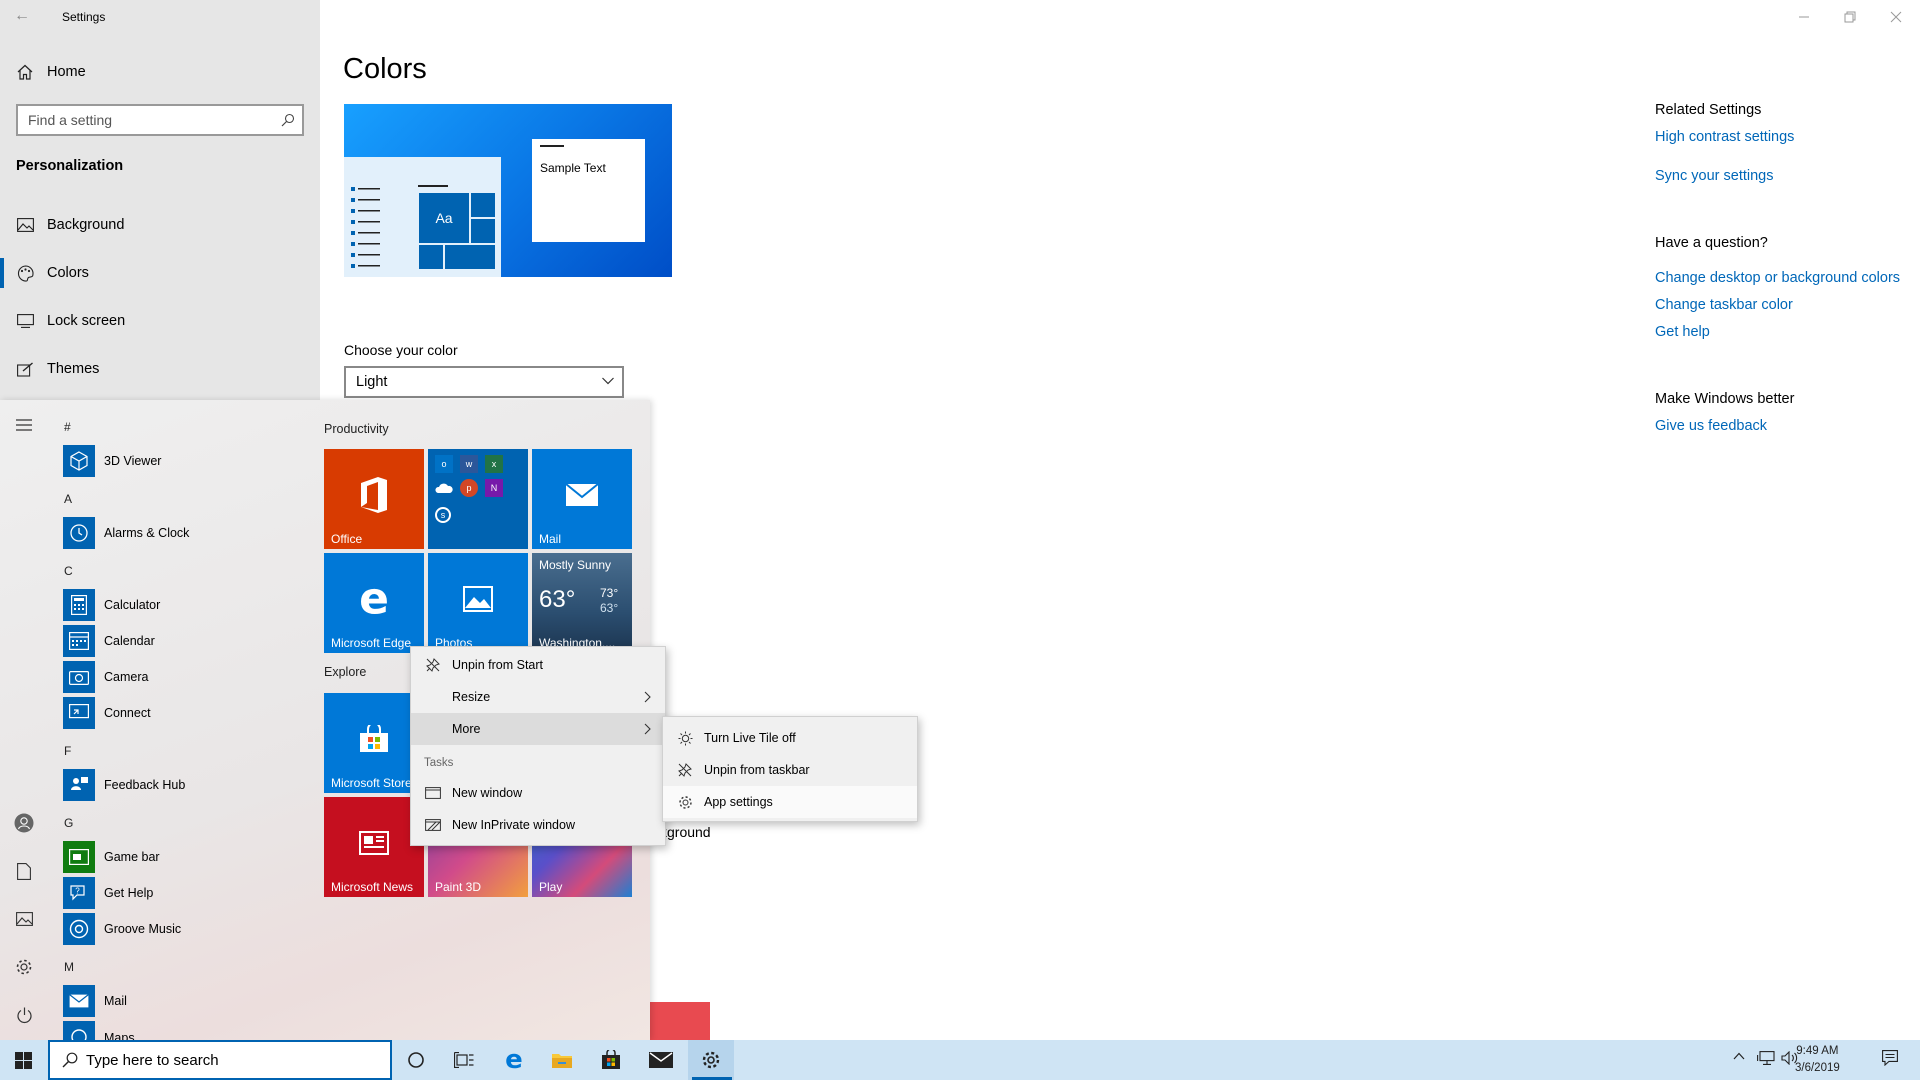  What do you see at coordinates (24, 919) in the screenshot?
I see `pictures-icon` at bounding box center [24, 919].